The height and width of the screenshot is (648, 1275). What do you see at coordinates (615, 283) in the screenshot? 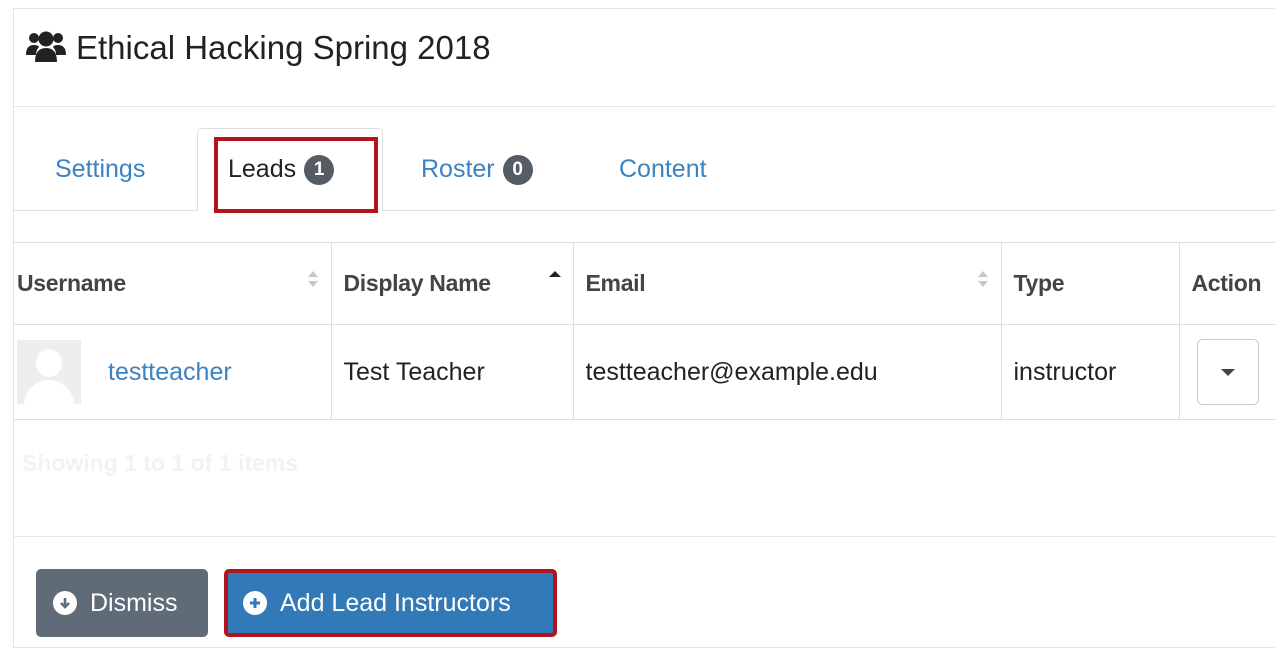
I see `column-label: Email` at bounding box center [615, 283].